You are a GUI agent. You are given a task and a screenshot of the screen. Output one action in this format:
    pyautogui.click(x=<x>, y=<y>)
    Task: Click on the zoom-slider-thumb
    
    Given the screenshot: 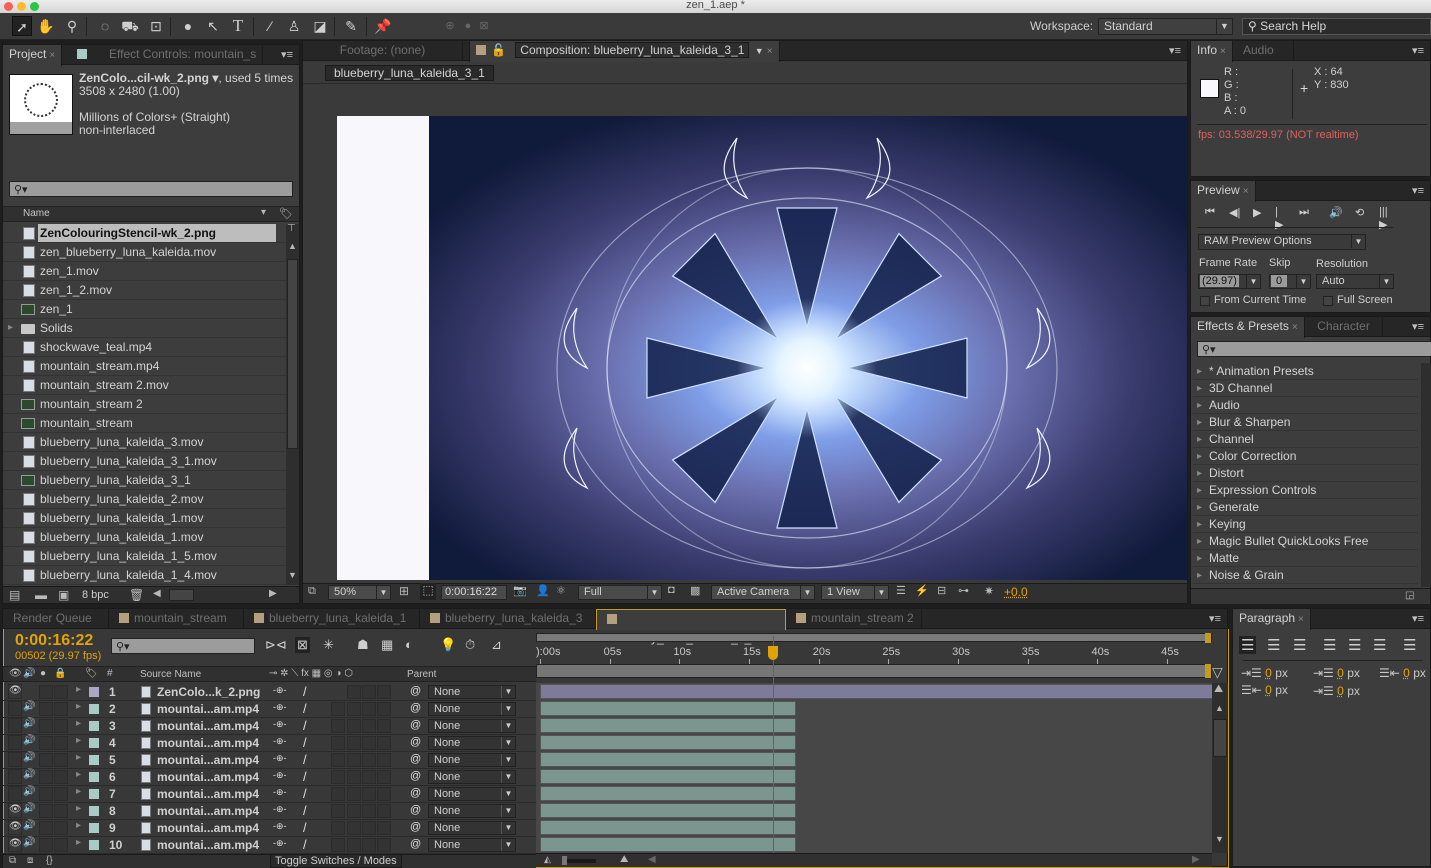 What is the action you would take?
    pyautogui.click(x=564, y=860)
    